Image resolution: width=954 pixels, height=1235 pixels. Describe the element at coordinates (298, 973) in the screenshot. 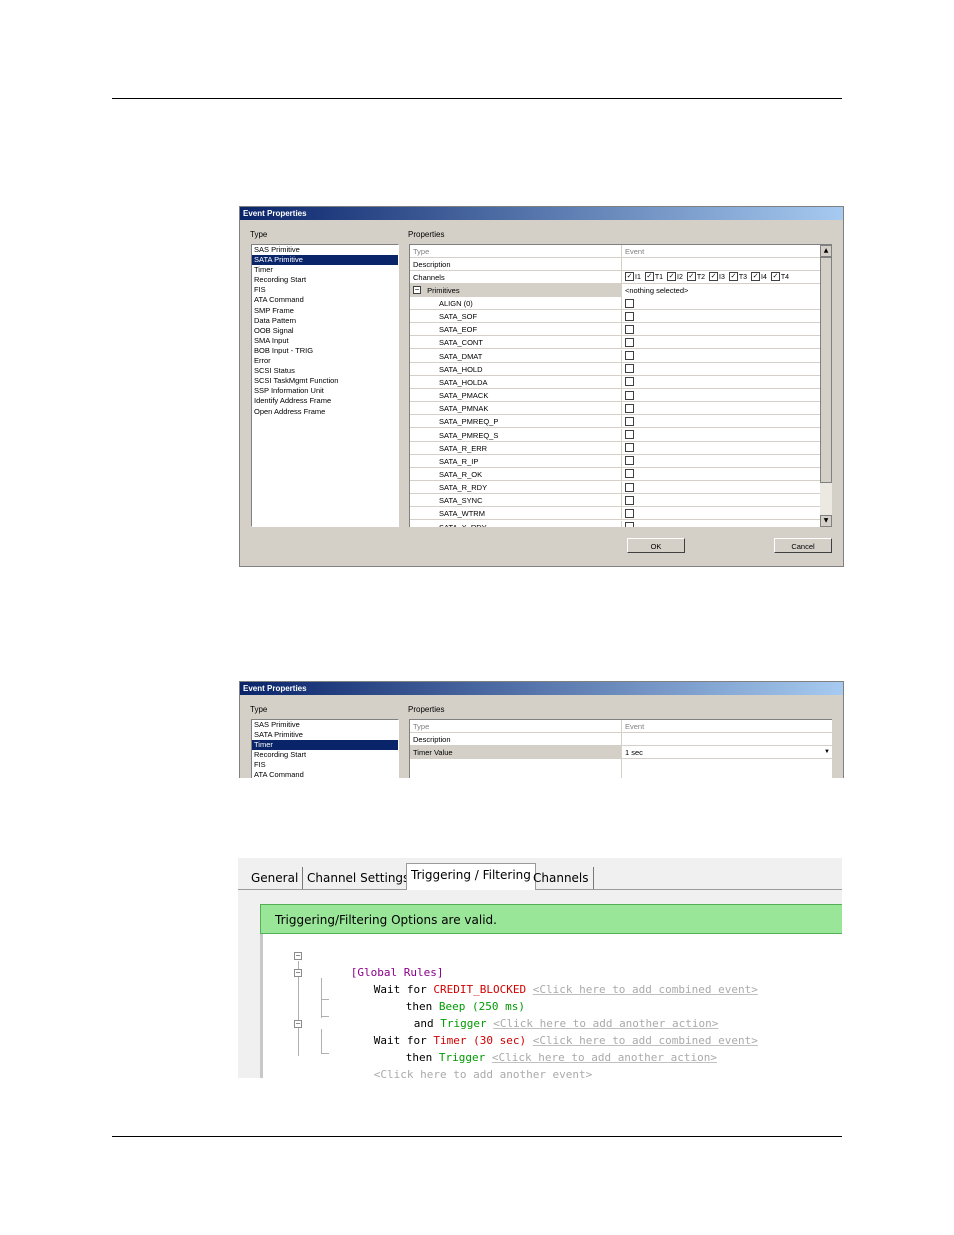

I see `collapse-event1-icon: −` at that location.